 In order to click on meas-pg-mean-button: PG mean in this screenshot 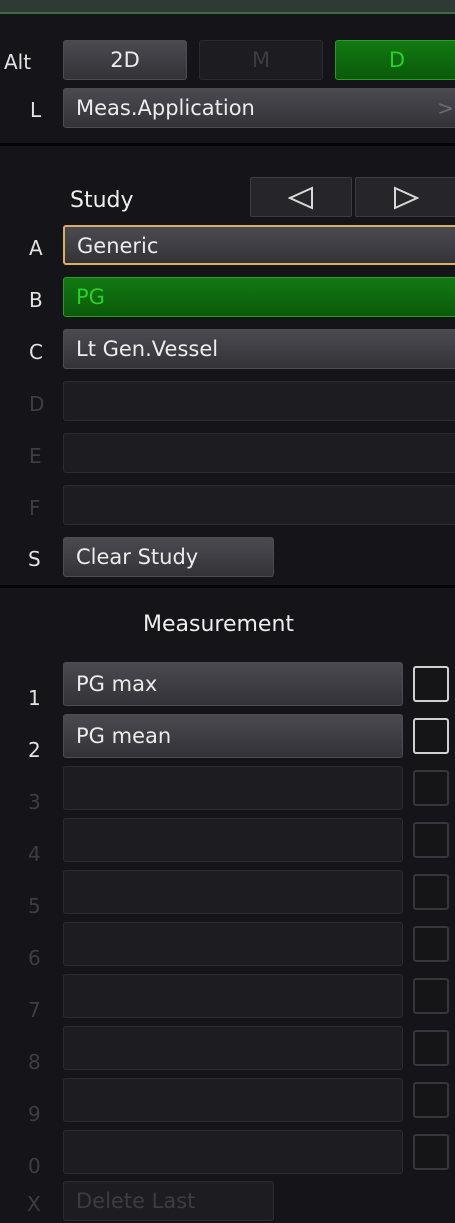, I will do `click(233, 736)`.